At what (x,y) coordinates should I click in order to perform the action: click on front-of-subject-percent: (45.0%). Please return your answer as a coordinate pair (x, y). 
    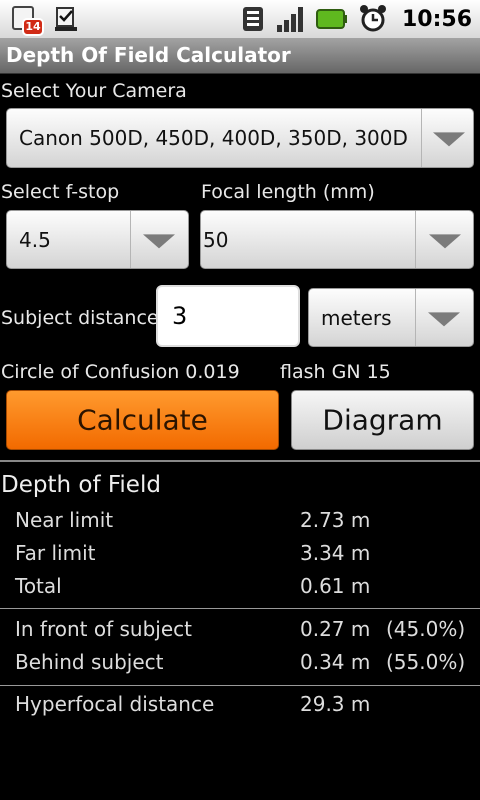
    Looking at the image, I should click on (426, 629).